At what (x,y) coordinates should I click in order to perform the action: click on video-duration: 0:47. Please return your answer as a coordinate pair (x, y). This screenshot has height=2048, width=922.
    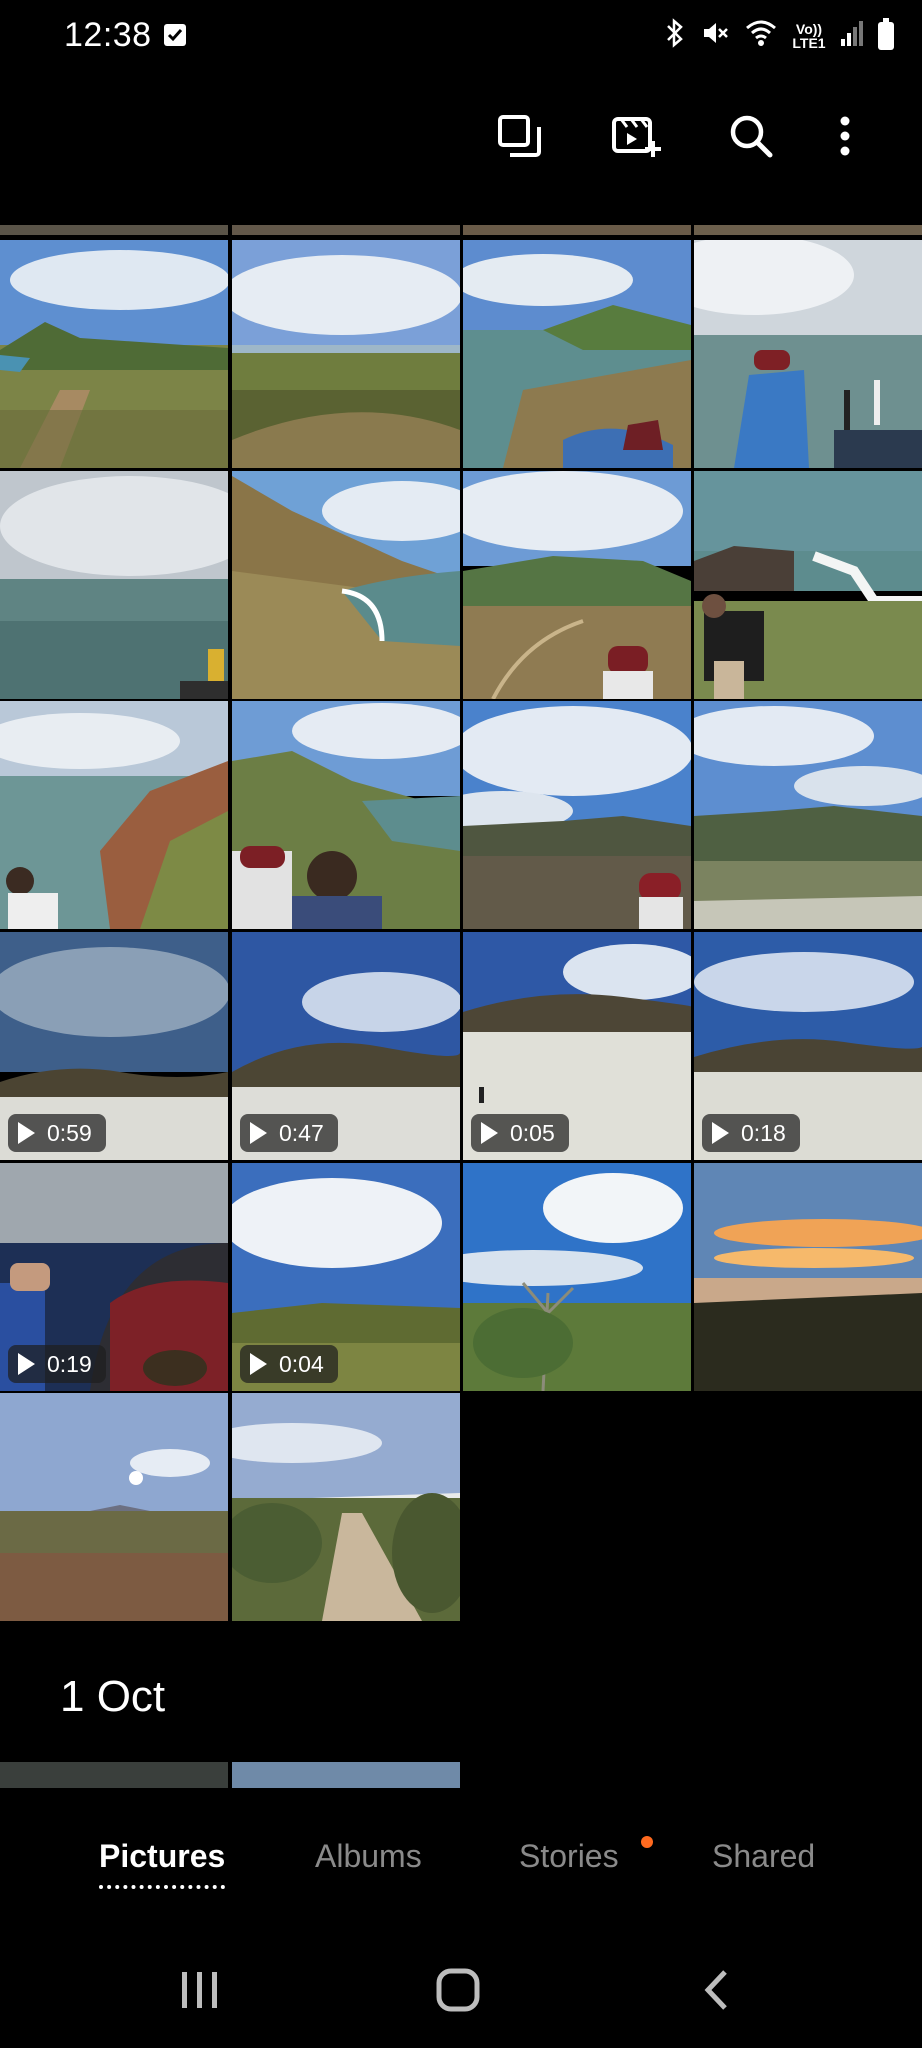
    Looking at the image, I should click on (301, 1132).